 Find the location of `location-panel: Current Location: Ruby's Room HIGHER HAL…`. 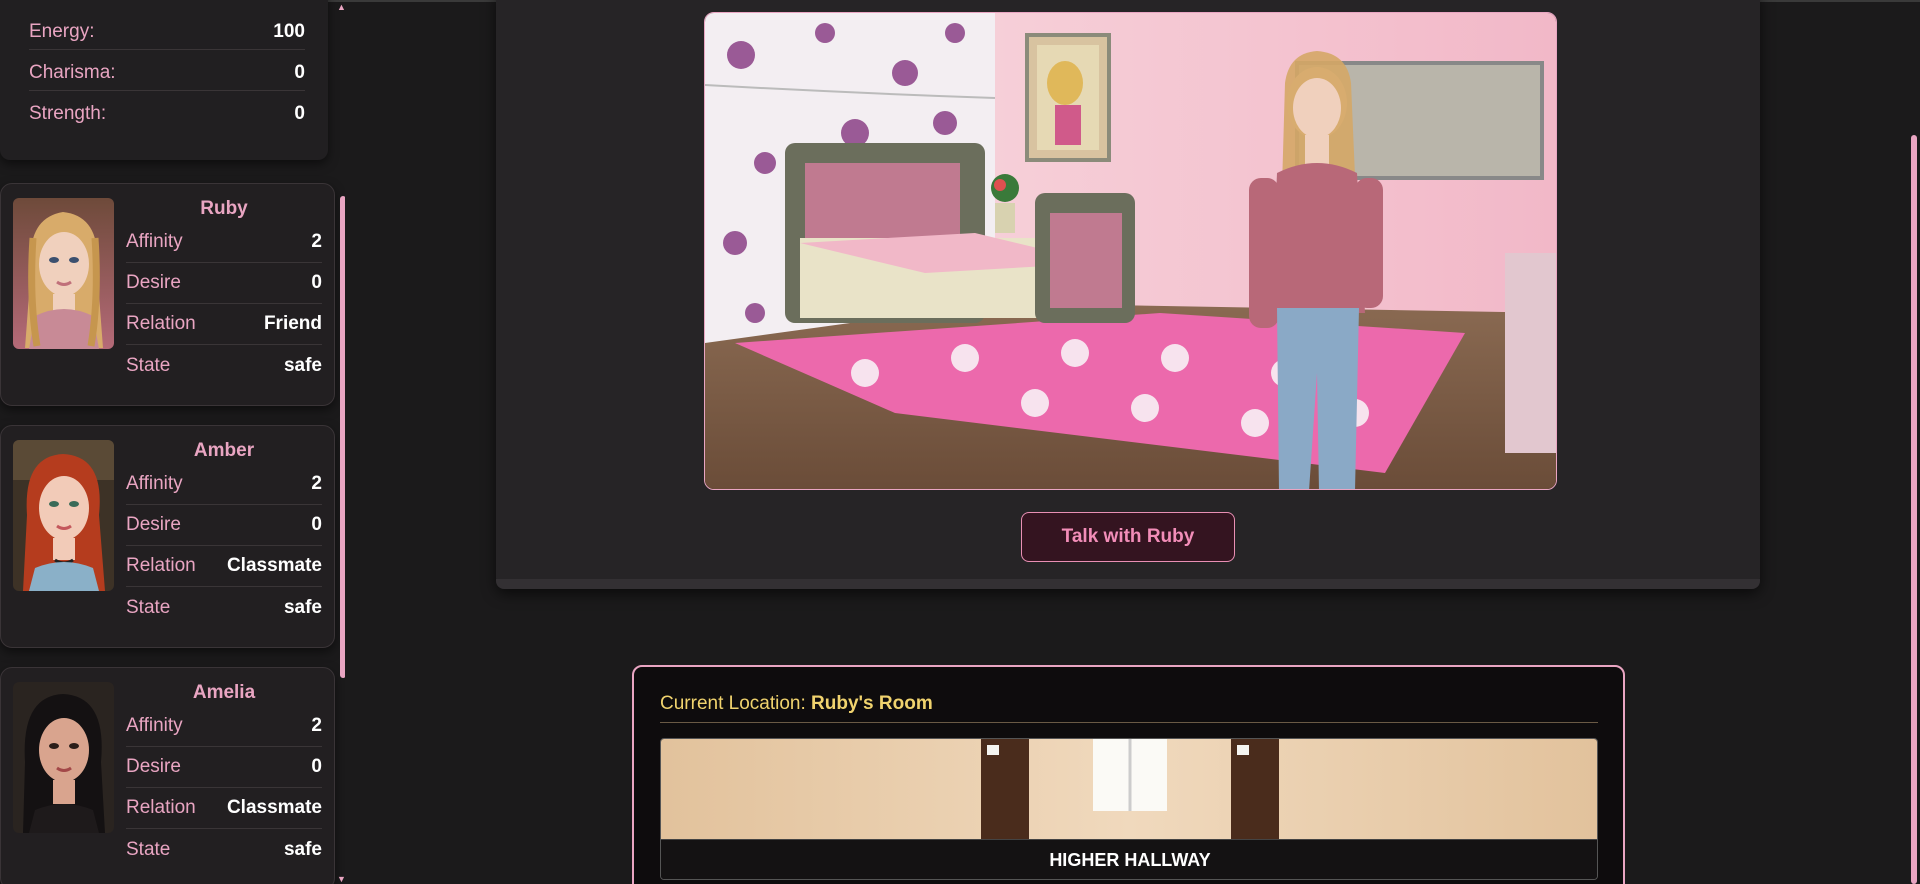

location-panel: Current Location: Ruby's Room HIGHER HAL… is located at coordinates (1128, 774).